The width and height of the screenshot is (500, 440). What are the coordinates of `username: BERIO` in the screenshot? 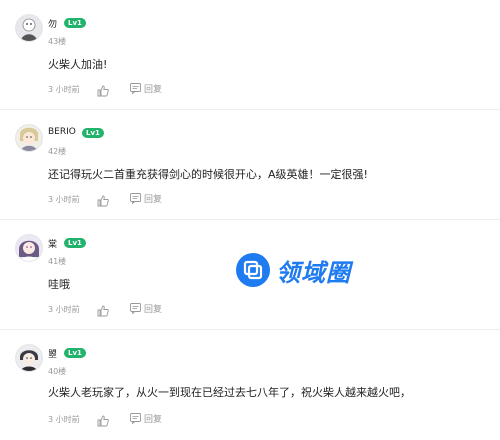 It's located at (62, 132).